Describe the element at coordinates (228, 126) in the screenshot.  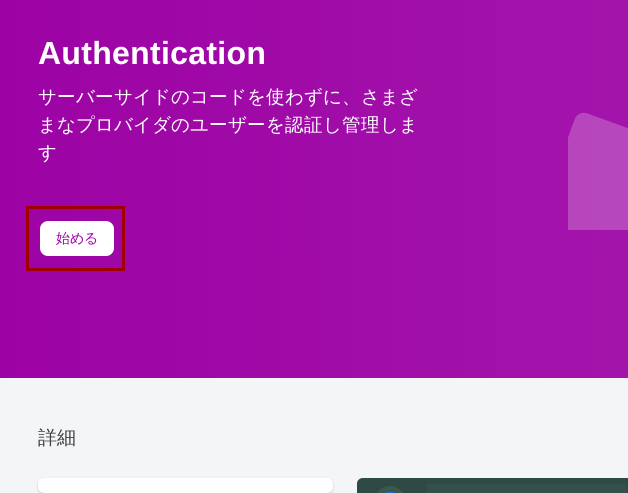
I see `description-text: サーバーサイドのコードを使わずに、さまざまなプロバイダのユーザーを認証し管理します` at that location.